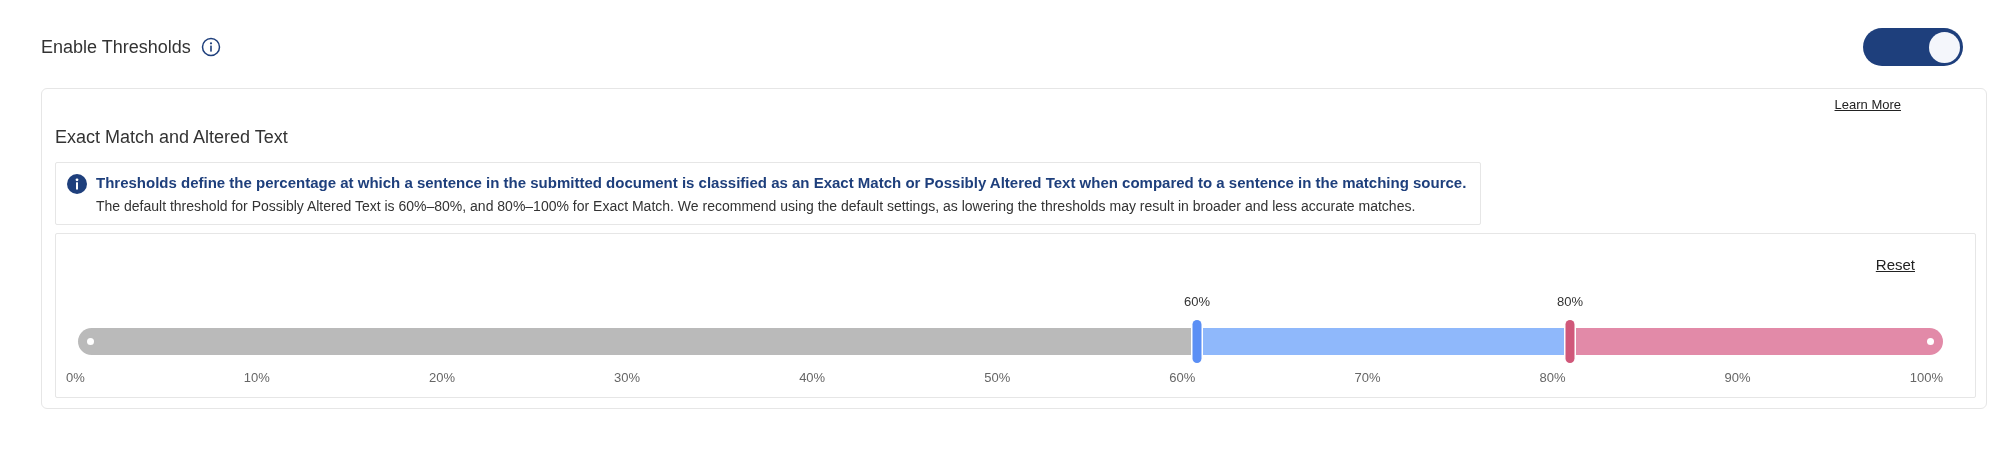  What do you see at coordinates (781, 183) in the screenshot?
I see `info-heading: Thresholds define the percentage at which a sentence in the submitted document is classified as an Exact Match or Possibly Altered Text when compared to a sentence in the matching source.` at bounding box center [781, 183].